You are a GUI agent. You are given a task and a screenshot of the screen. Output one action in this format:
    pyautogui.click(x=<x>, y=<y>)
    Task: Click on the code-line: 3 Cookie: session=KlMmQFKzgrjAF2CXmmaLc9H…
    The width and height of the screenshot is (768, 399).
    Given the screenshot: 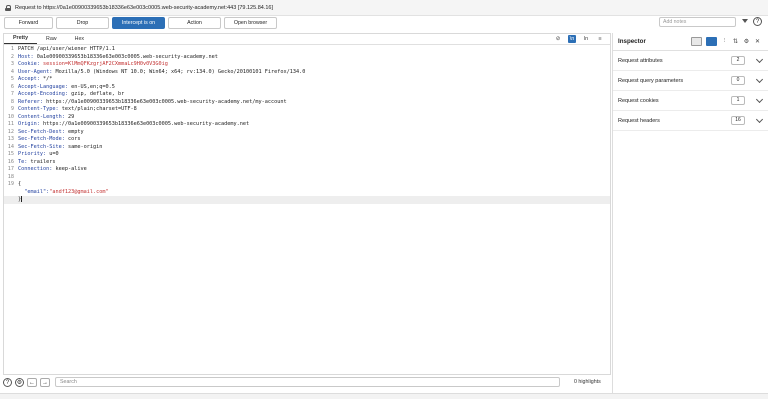 What is the action you would take?
    pyautogui.click(x=89, y=64)
    